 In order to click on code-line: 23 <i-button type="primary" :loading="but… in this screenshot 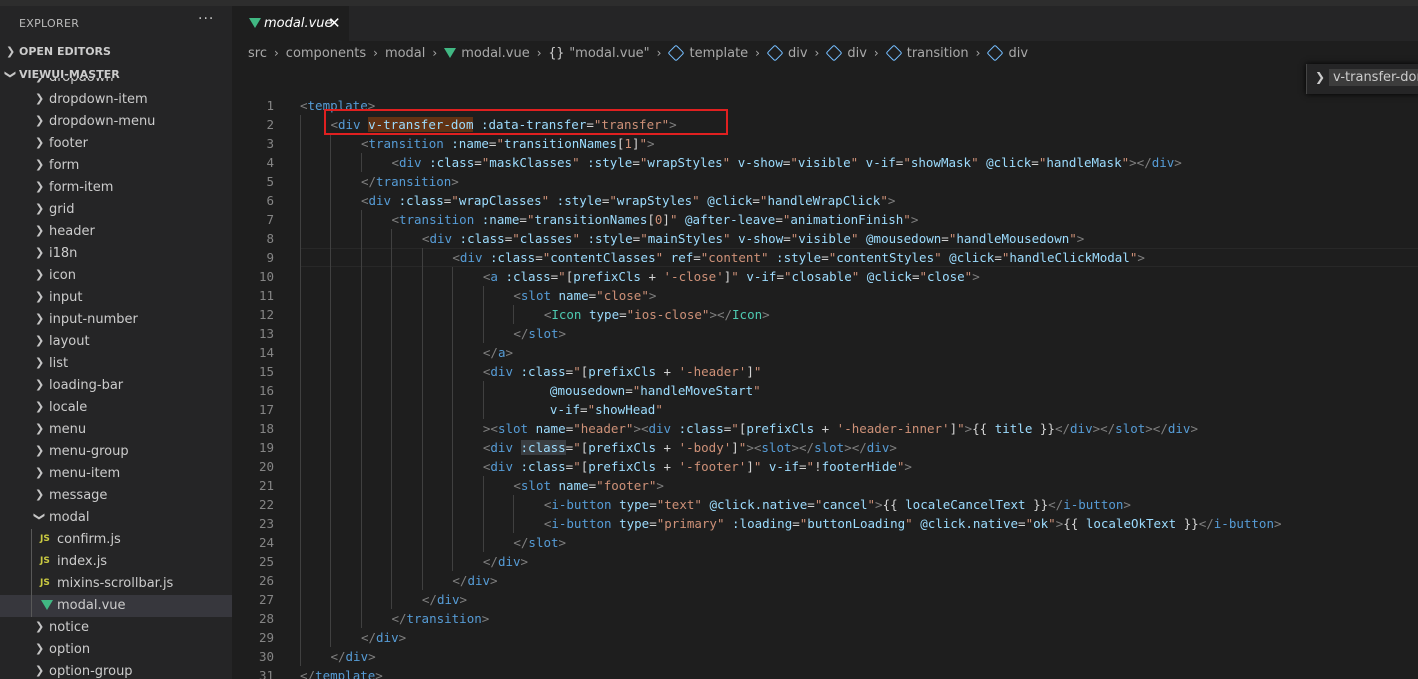, I will do `click(825, 523)`.